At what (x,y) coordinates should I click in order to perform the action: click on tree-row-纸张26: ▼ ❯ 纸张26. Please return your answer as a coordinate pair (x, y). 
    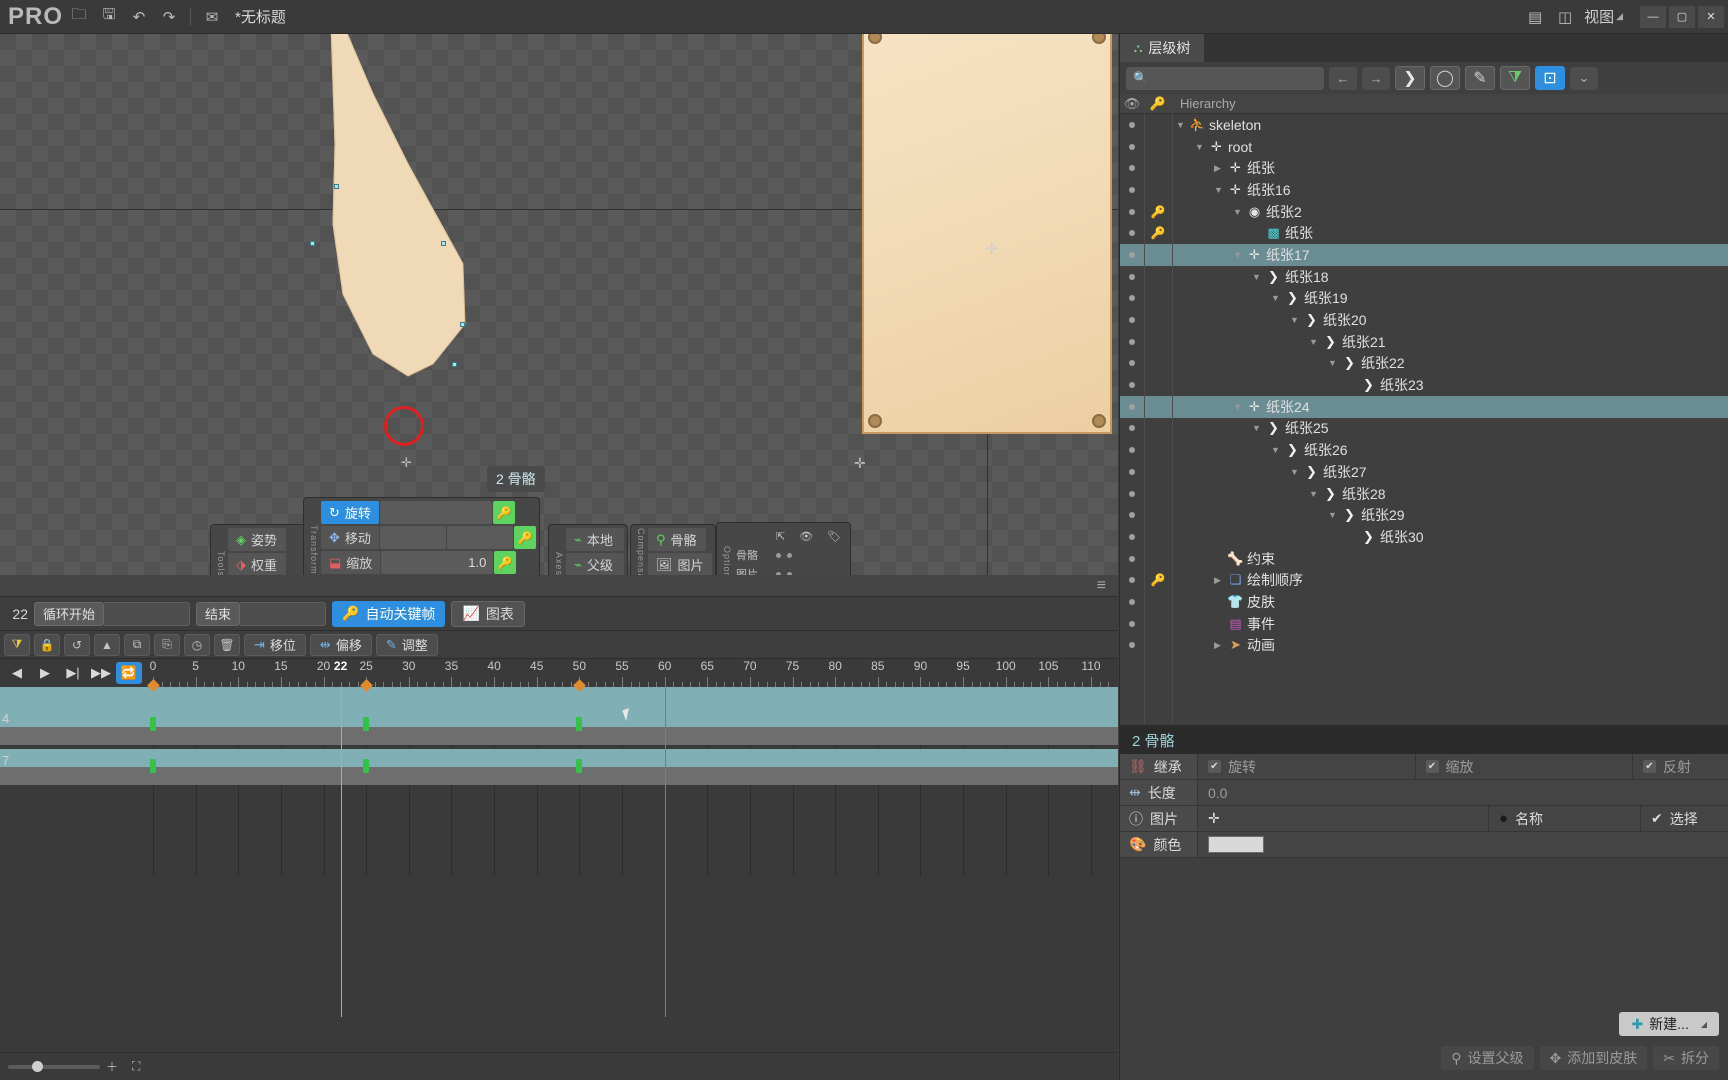
    Looking at the image, I should click on (1424, 450).